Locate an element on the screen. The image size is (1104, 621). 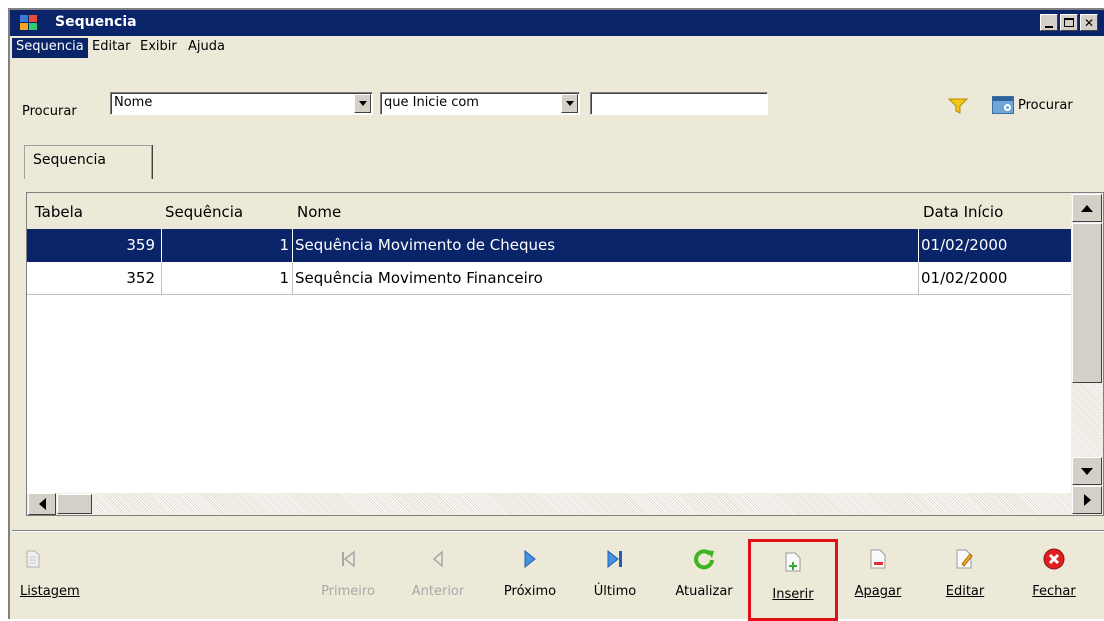
horizontal-scrollbar is located at coordinates (549, 504).